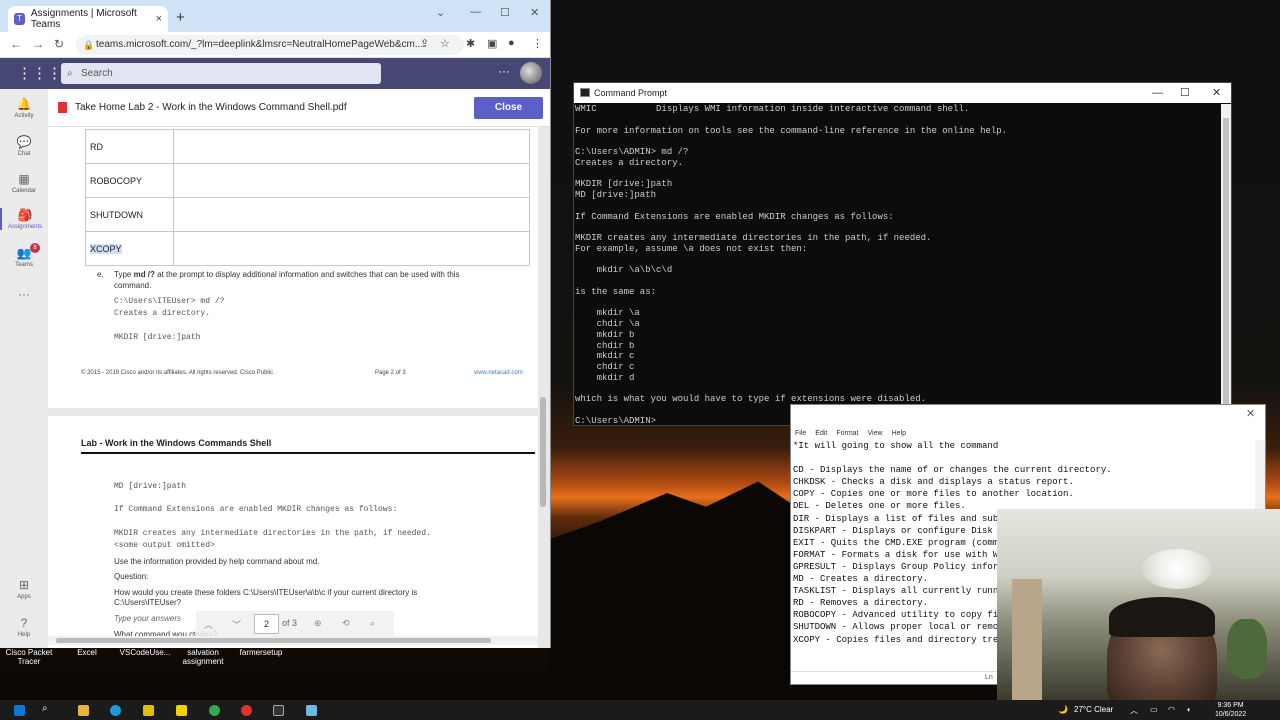 The height and width of the screenshot is (720, 1280). I want to click on horizontal-scrollbar, so click(293, 640).